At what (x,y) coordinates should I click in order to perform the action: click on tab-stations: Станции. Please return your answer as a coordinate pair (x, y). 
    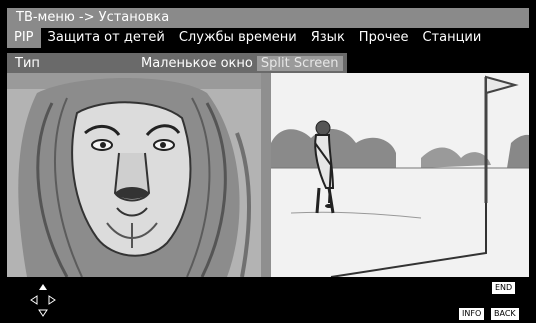
    Looking at the image, I should click on (451, 38).